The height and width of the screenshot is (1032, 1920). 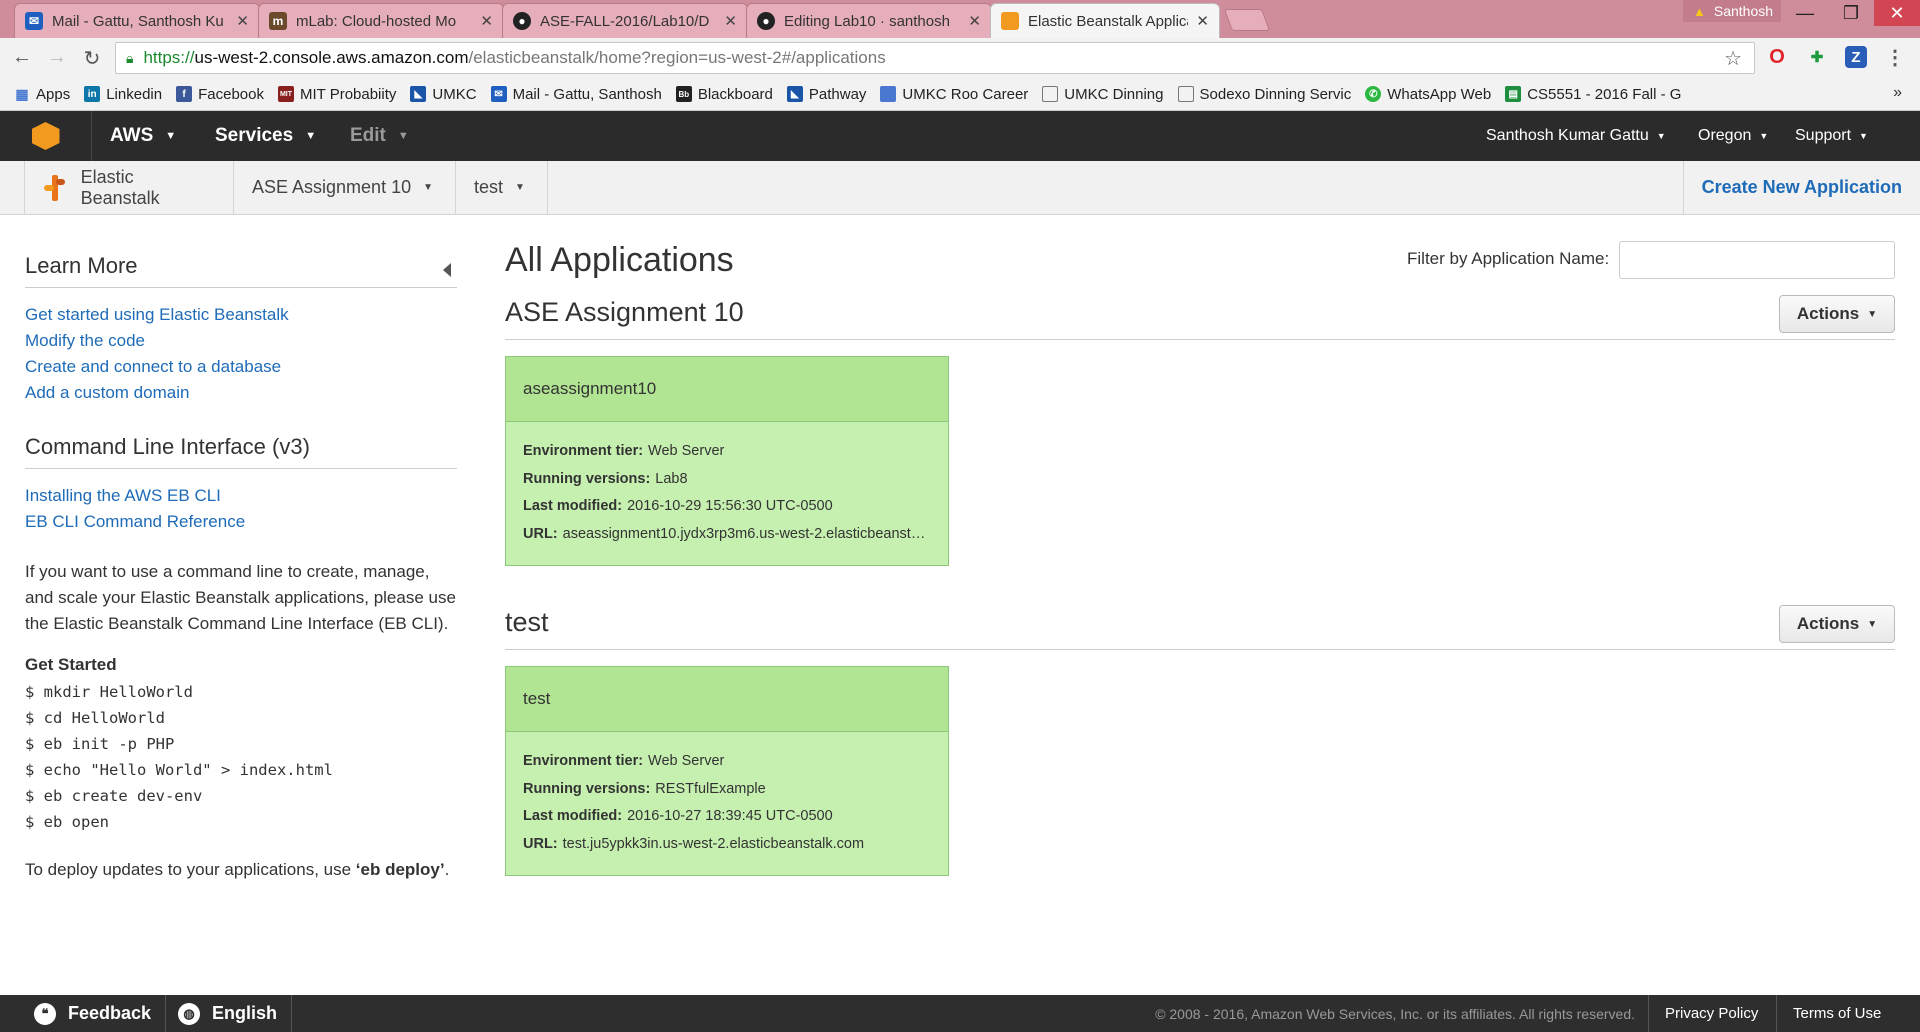 What do you see at coordinates (368, 135) in the screenshot?
I see `edit-menu-label: Edit` at bounding box center [368, 135].